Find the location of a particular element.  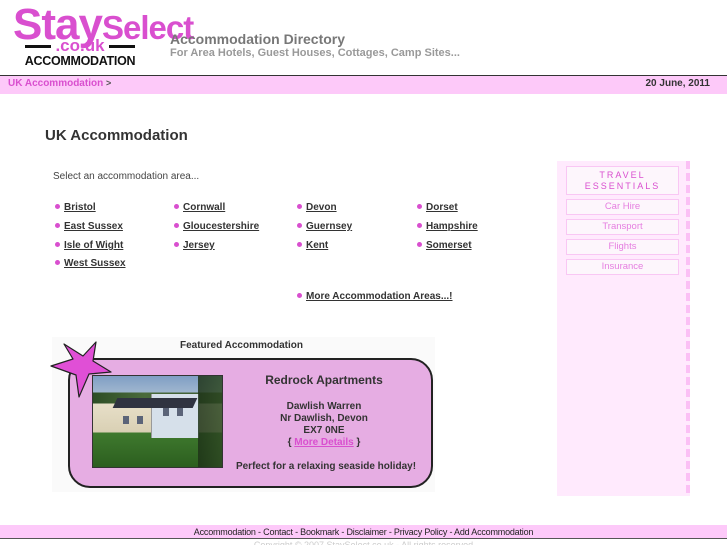

area-item-bristol: Bristol is located at coordinates (75, 207).